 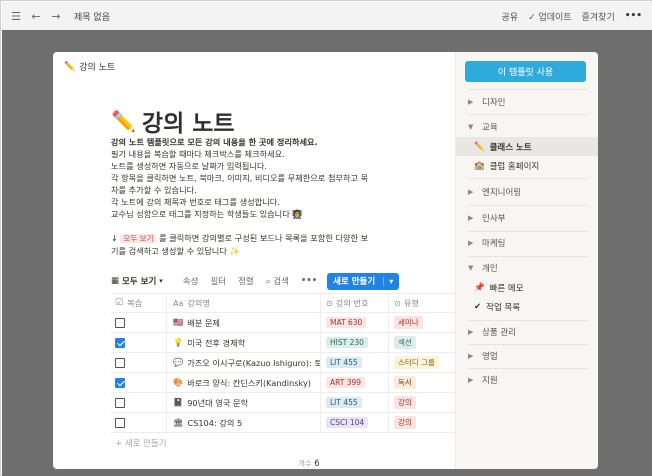 What do you see at coordinates (527, 218) in the screenshot?
I see `category-hr: ▶ 인사부` at bounding box center [527, 218].